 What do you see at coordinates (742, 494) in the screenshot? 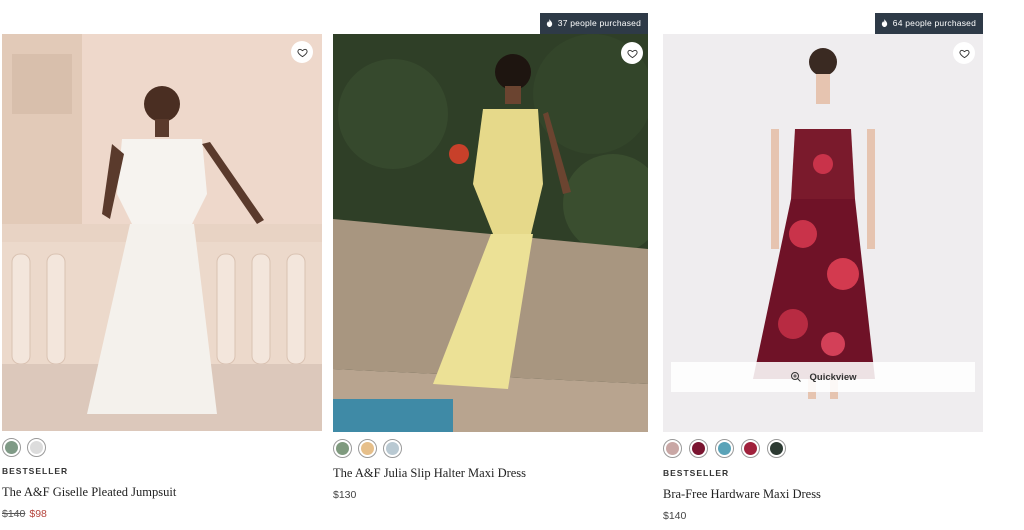
I see `product-name: Bra-Free Hardware Maxi Dress` at bounding box center [742, 494].